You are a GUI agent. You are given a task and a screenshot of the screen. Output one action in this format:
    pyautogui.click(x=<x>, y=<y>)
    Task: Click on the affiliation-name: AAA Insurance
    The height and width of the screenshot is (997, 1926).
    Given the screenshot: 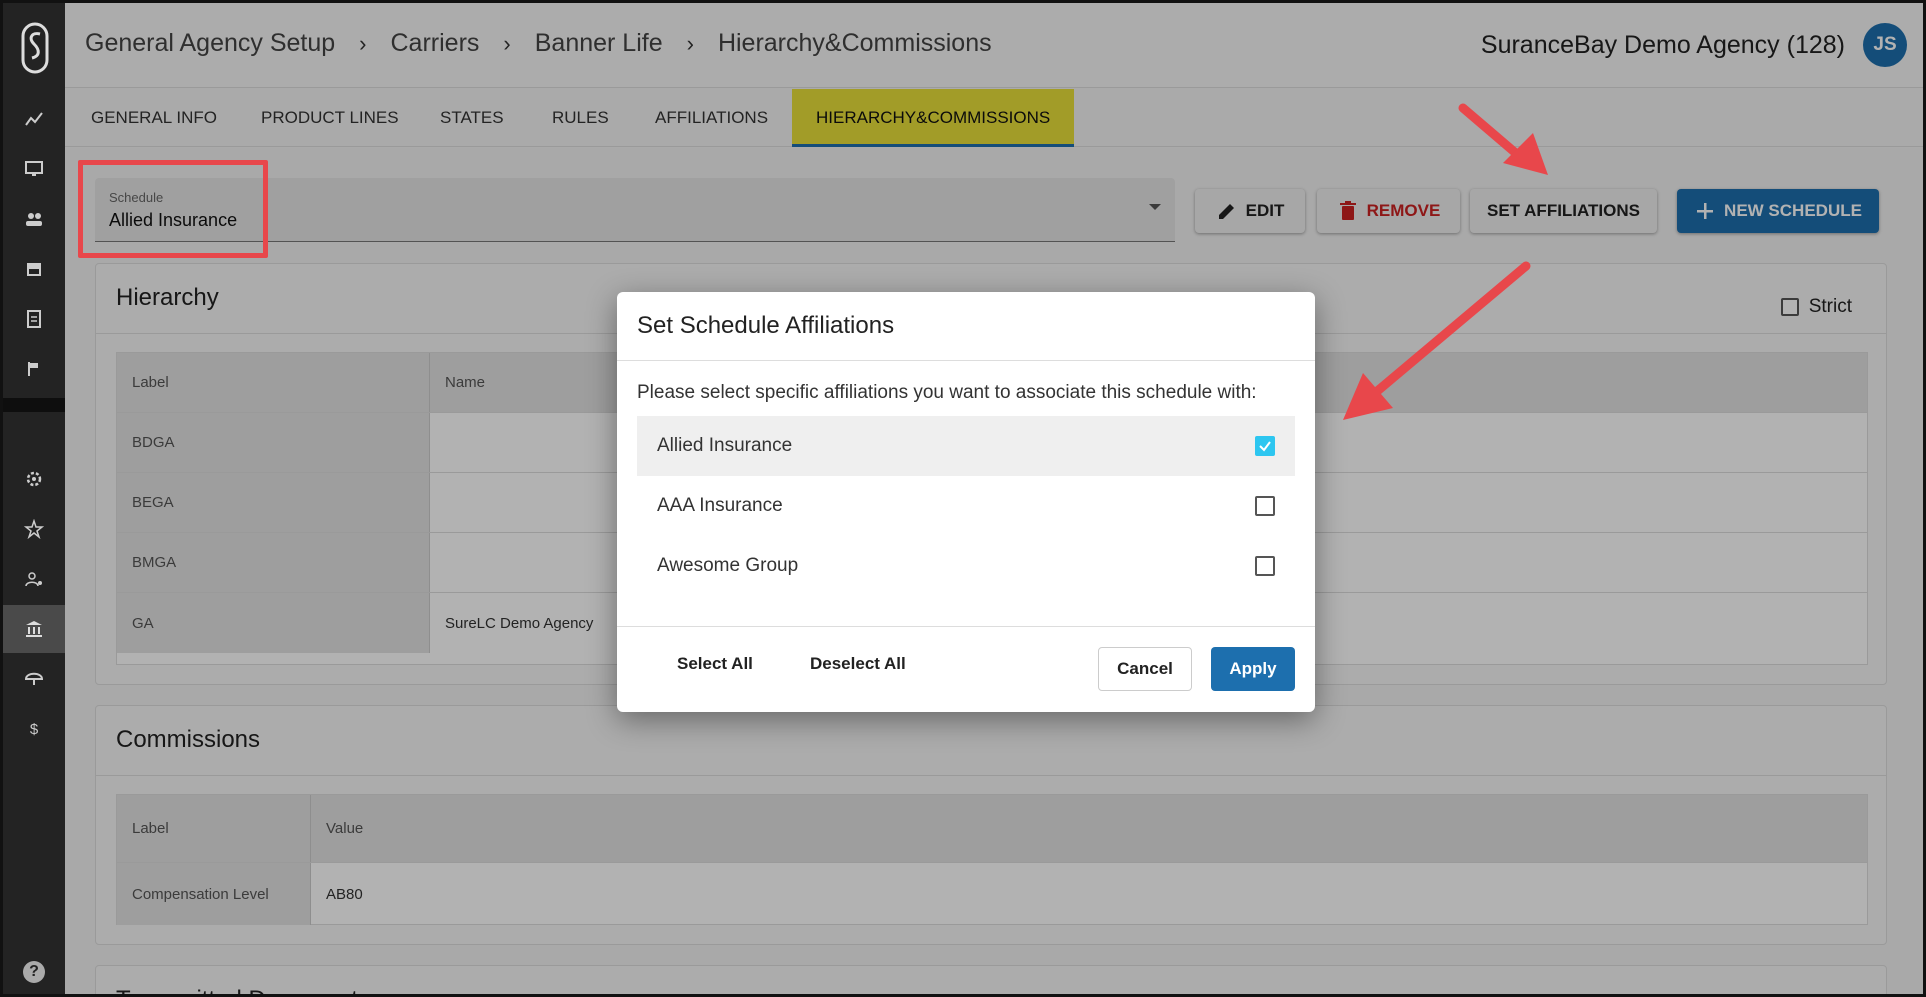 What is the action you would take?
    pyautogui.click(x=720, y=505)
    